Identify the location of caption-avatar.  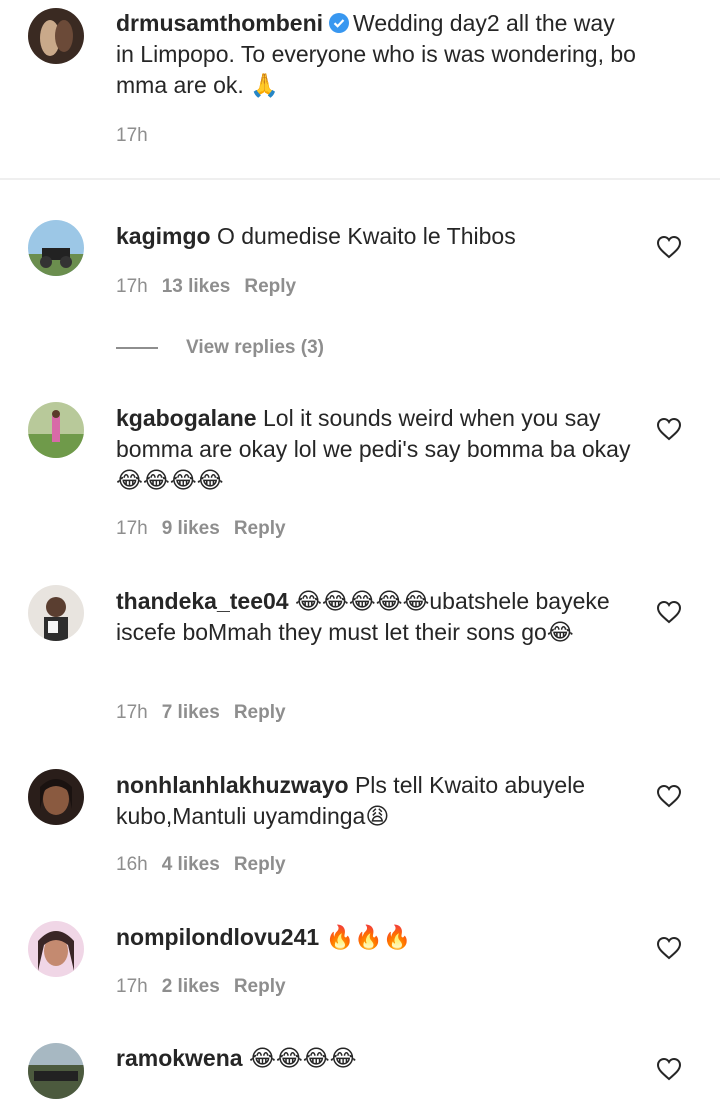
(56, 36).